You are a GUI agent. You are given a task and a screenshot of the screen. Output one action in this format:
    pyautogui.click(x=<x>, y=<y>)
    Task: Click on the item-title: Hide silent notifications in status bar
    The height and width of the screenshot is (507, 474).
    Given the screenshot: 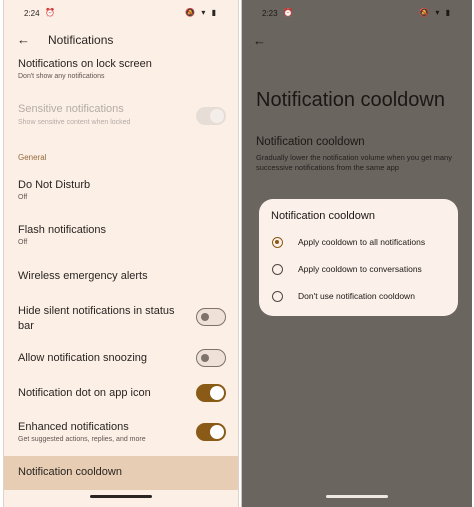 What is the action you would take?
    pyautogui.click(x=96, y=318)
    